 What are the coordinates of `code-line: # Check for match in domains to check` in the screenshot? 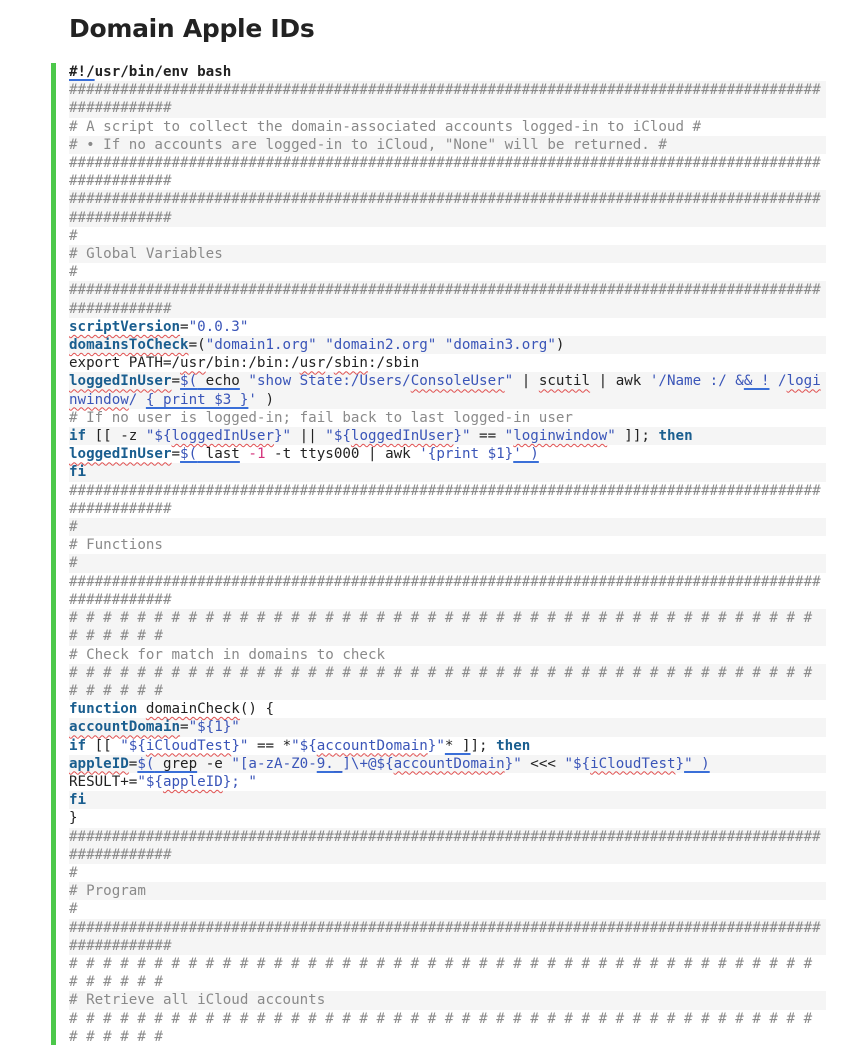 It's located at (447, 655).